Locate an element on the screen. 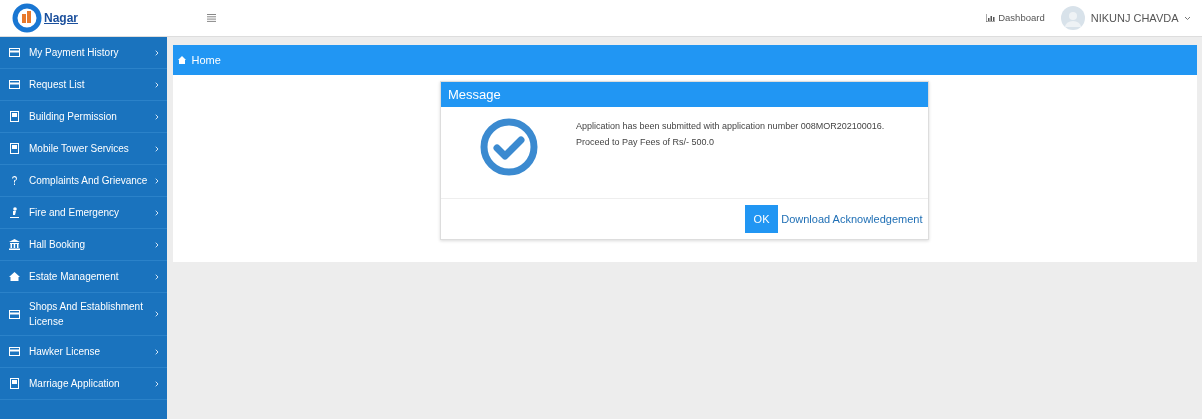 Image resolution: width=1202 pixels, height=419 pixels. sidebar-item: Complaints And Grievance is located at coordinates (83, 181).